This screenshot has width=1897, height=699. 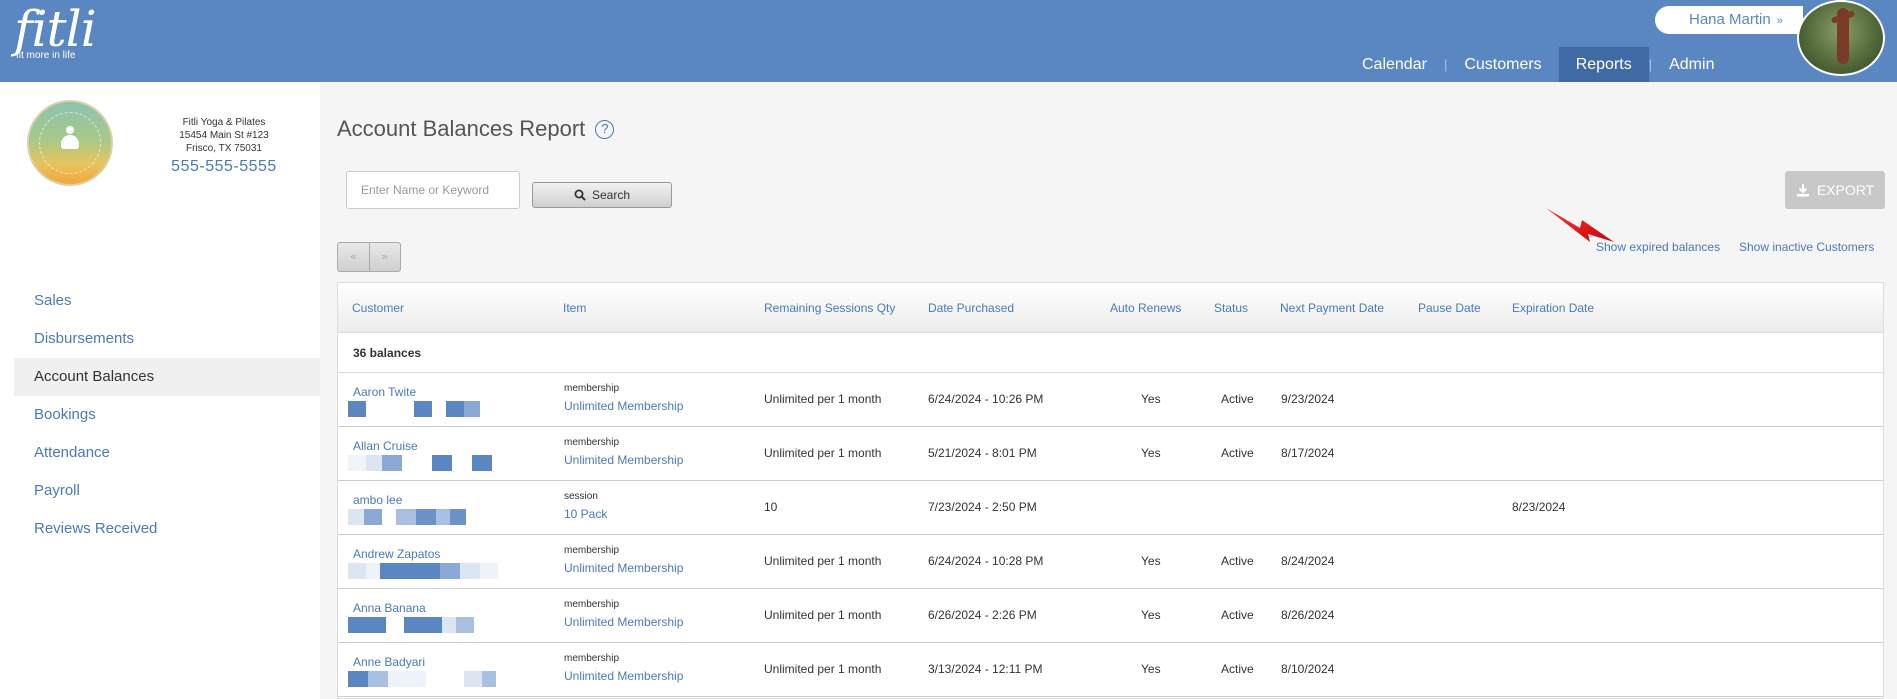 What do you see at coordinates (1308, 615) in the screenshot?
I see `next-payment-date: 8/26/2024` at bounding box center [1308, 615].